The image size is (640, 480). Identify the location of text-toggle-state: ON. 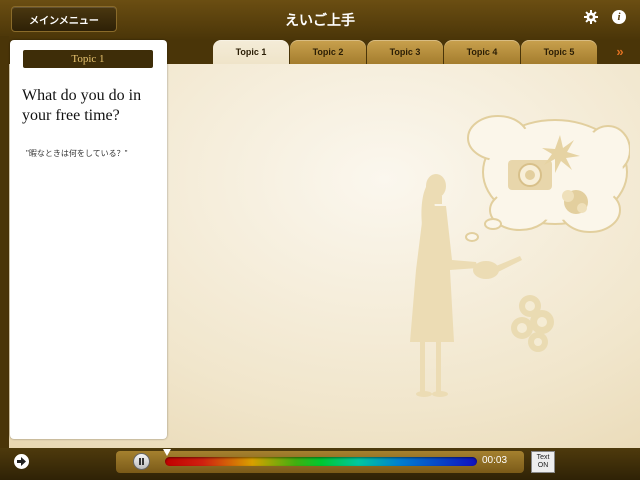
(543, 465).